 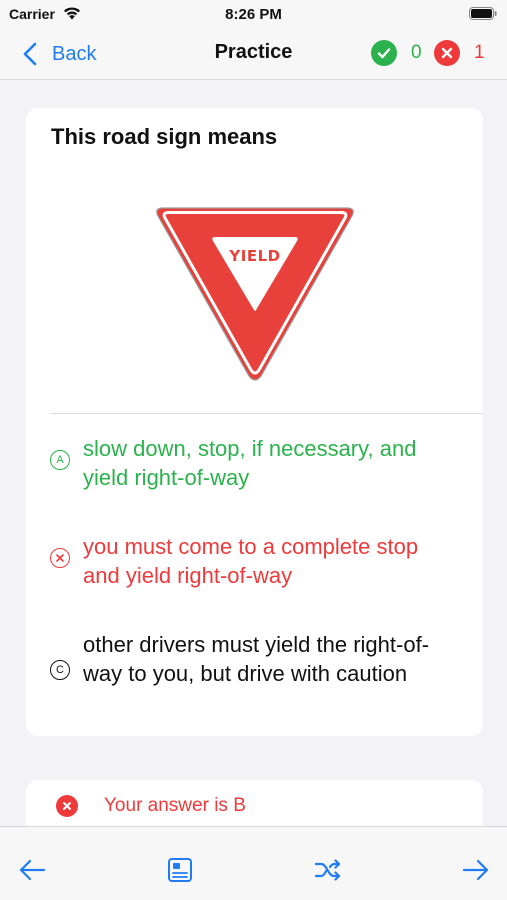 I want to click on yield-sign-image: YIELD, so click(x=255, y=294).